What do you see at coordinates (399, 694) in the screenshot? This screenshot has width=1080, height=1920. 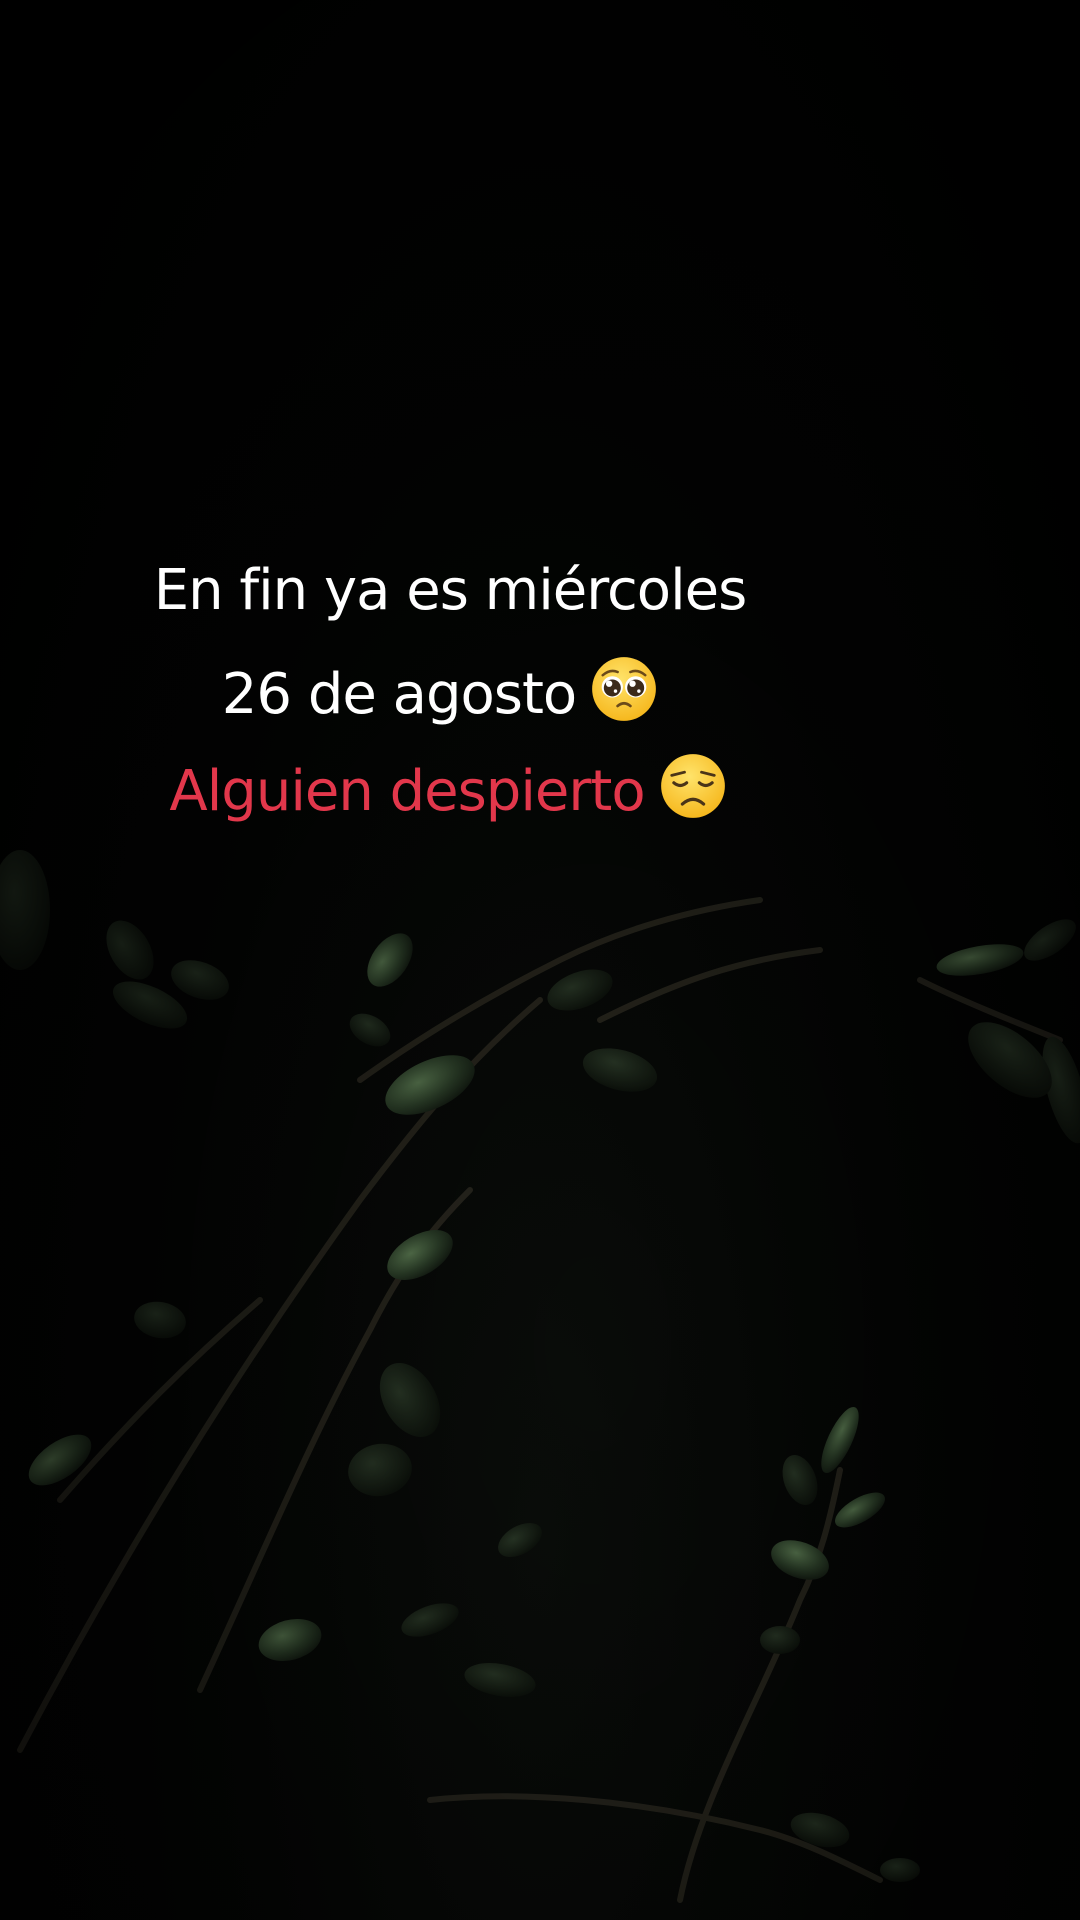 I see `caption-line-2-text: 26 de agosto` at bounding box center [399, 694].